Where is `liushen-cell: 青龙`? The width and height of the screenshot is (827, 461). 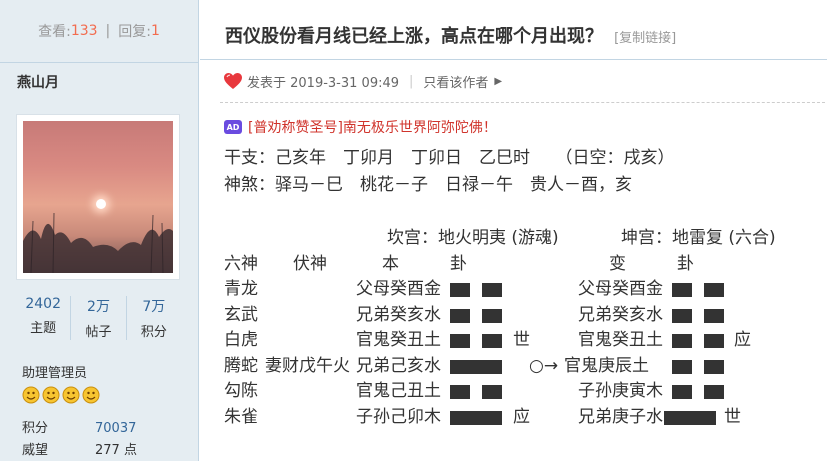 liushen-cell: 青龙 is located at coordinates (241, 289).